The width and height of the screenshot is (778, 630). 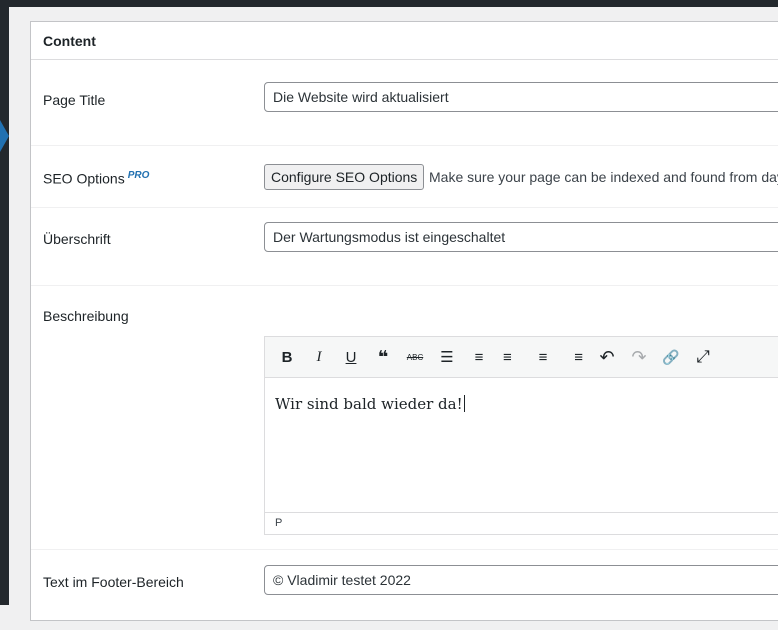 What do you see at coordinates (521, 580) in the screenshot?
I see `footer-input: © Vladimir testet 2022` at bounding box center [521, 580].